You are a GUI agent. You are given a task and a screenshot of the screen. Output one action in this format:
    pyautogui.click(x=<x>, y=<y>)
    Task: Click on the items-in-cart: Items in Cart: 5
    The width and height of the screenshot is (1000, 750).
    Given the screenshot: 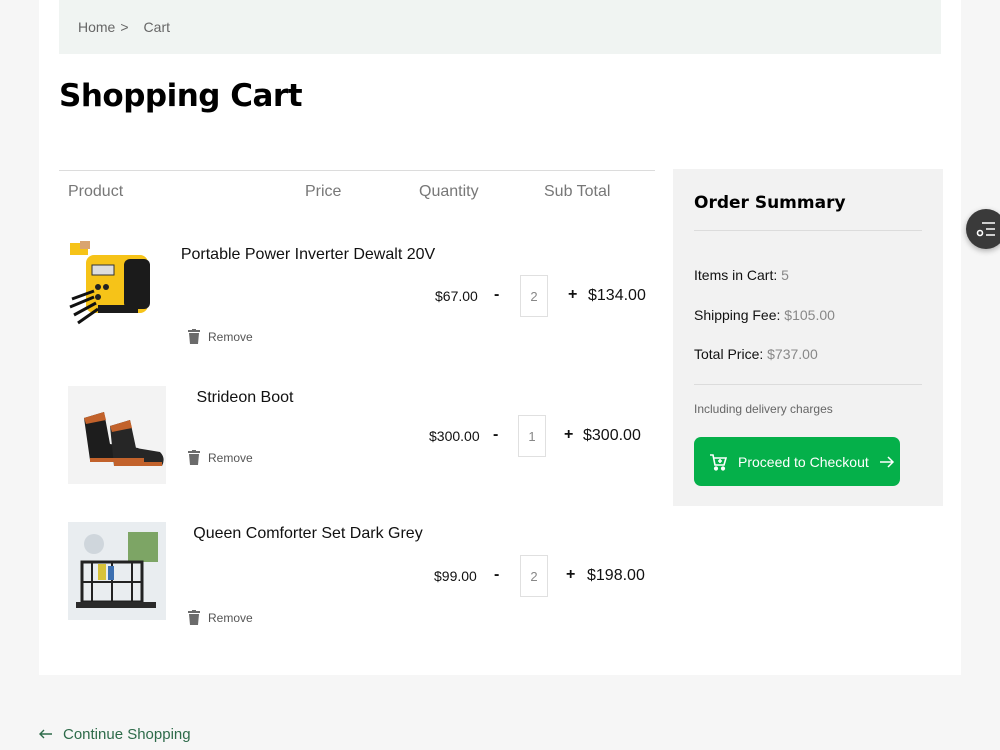 What is the action you would take?
    pyautogui.click(x=741, y=275)
    